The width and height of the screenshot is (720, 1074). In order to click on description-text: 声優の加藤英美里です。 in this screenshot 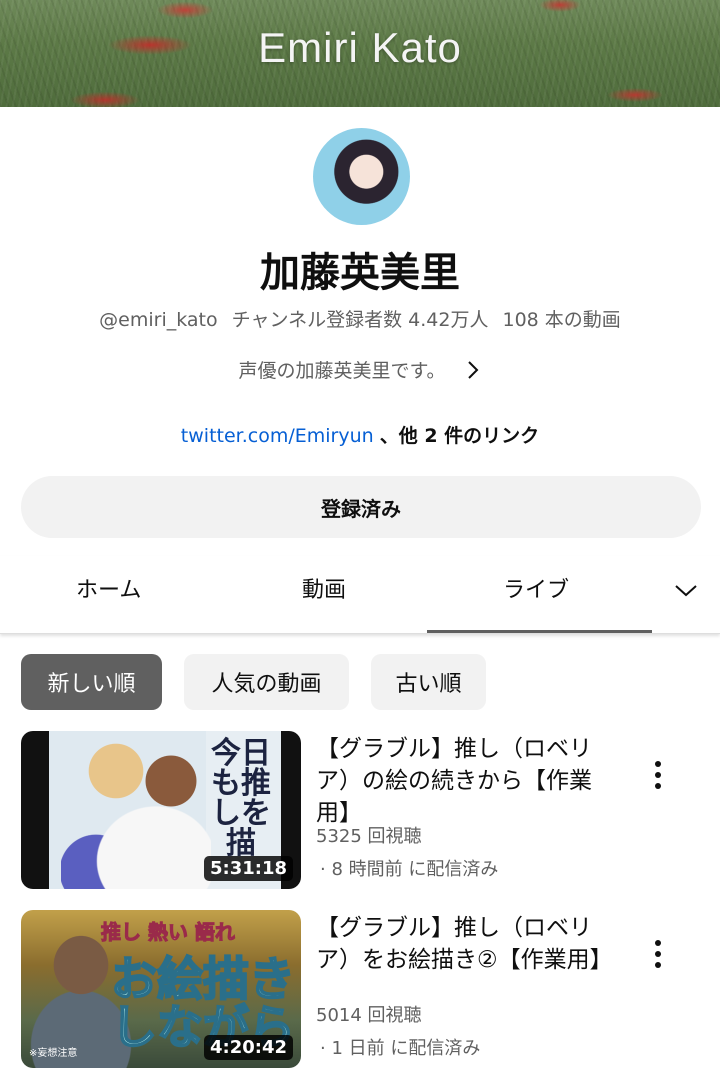, I will do `click(342, 371)`.